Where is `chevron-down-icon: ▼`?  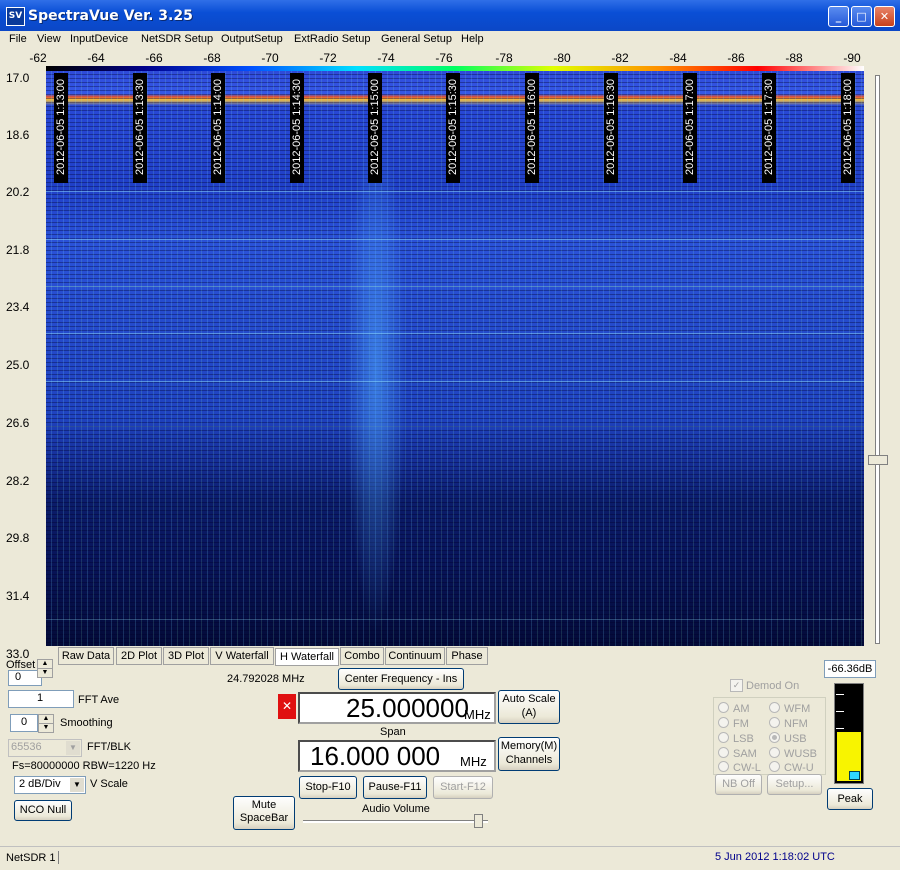 chevron-down-icon: ▼ is located at coordinates (77, 785).